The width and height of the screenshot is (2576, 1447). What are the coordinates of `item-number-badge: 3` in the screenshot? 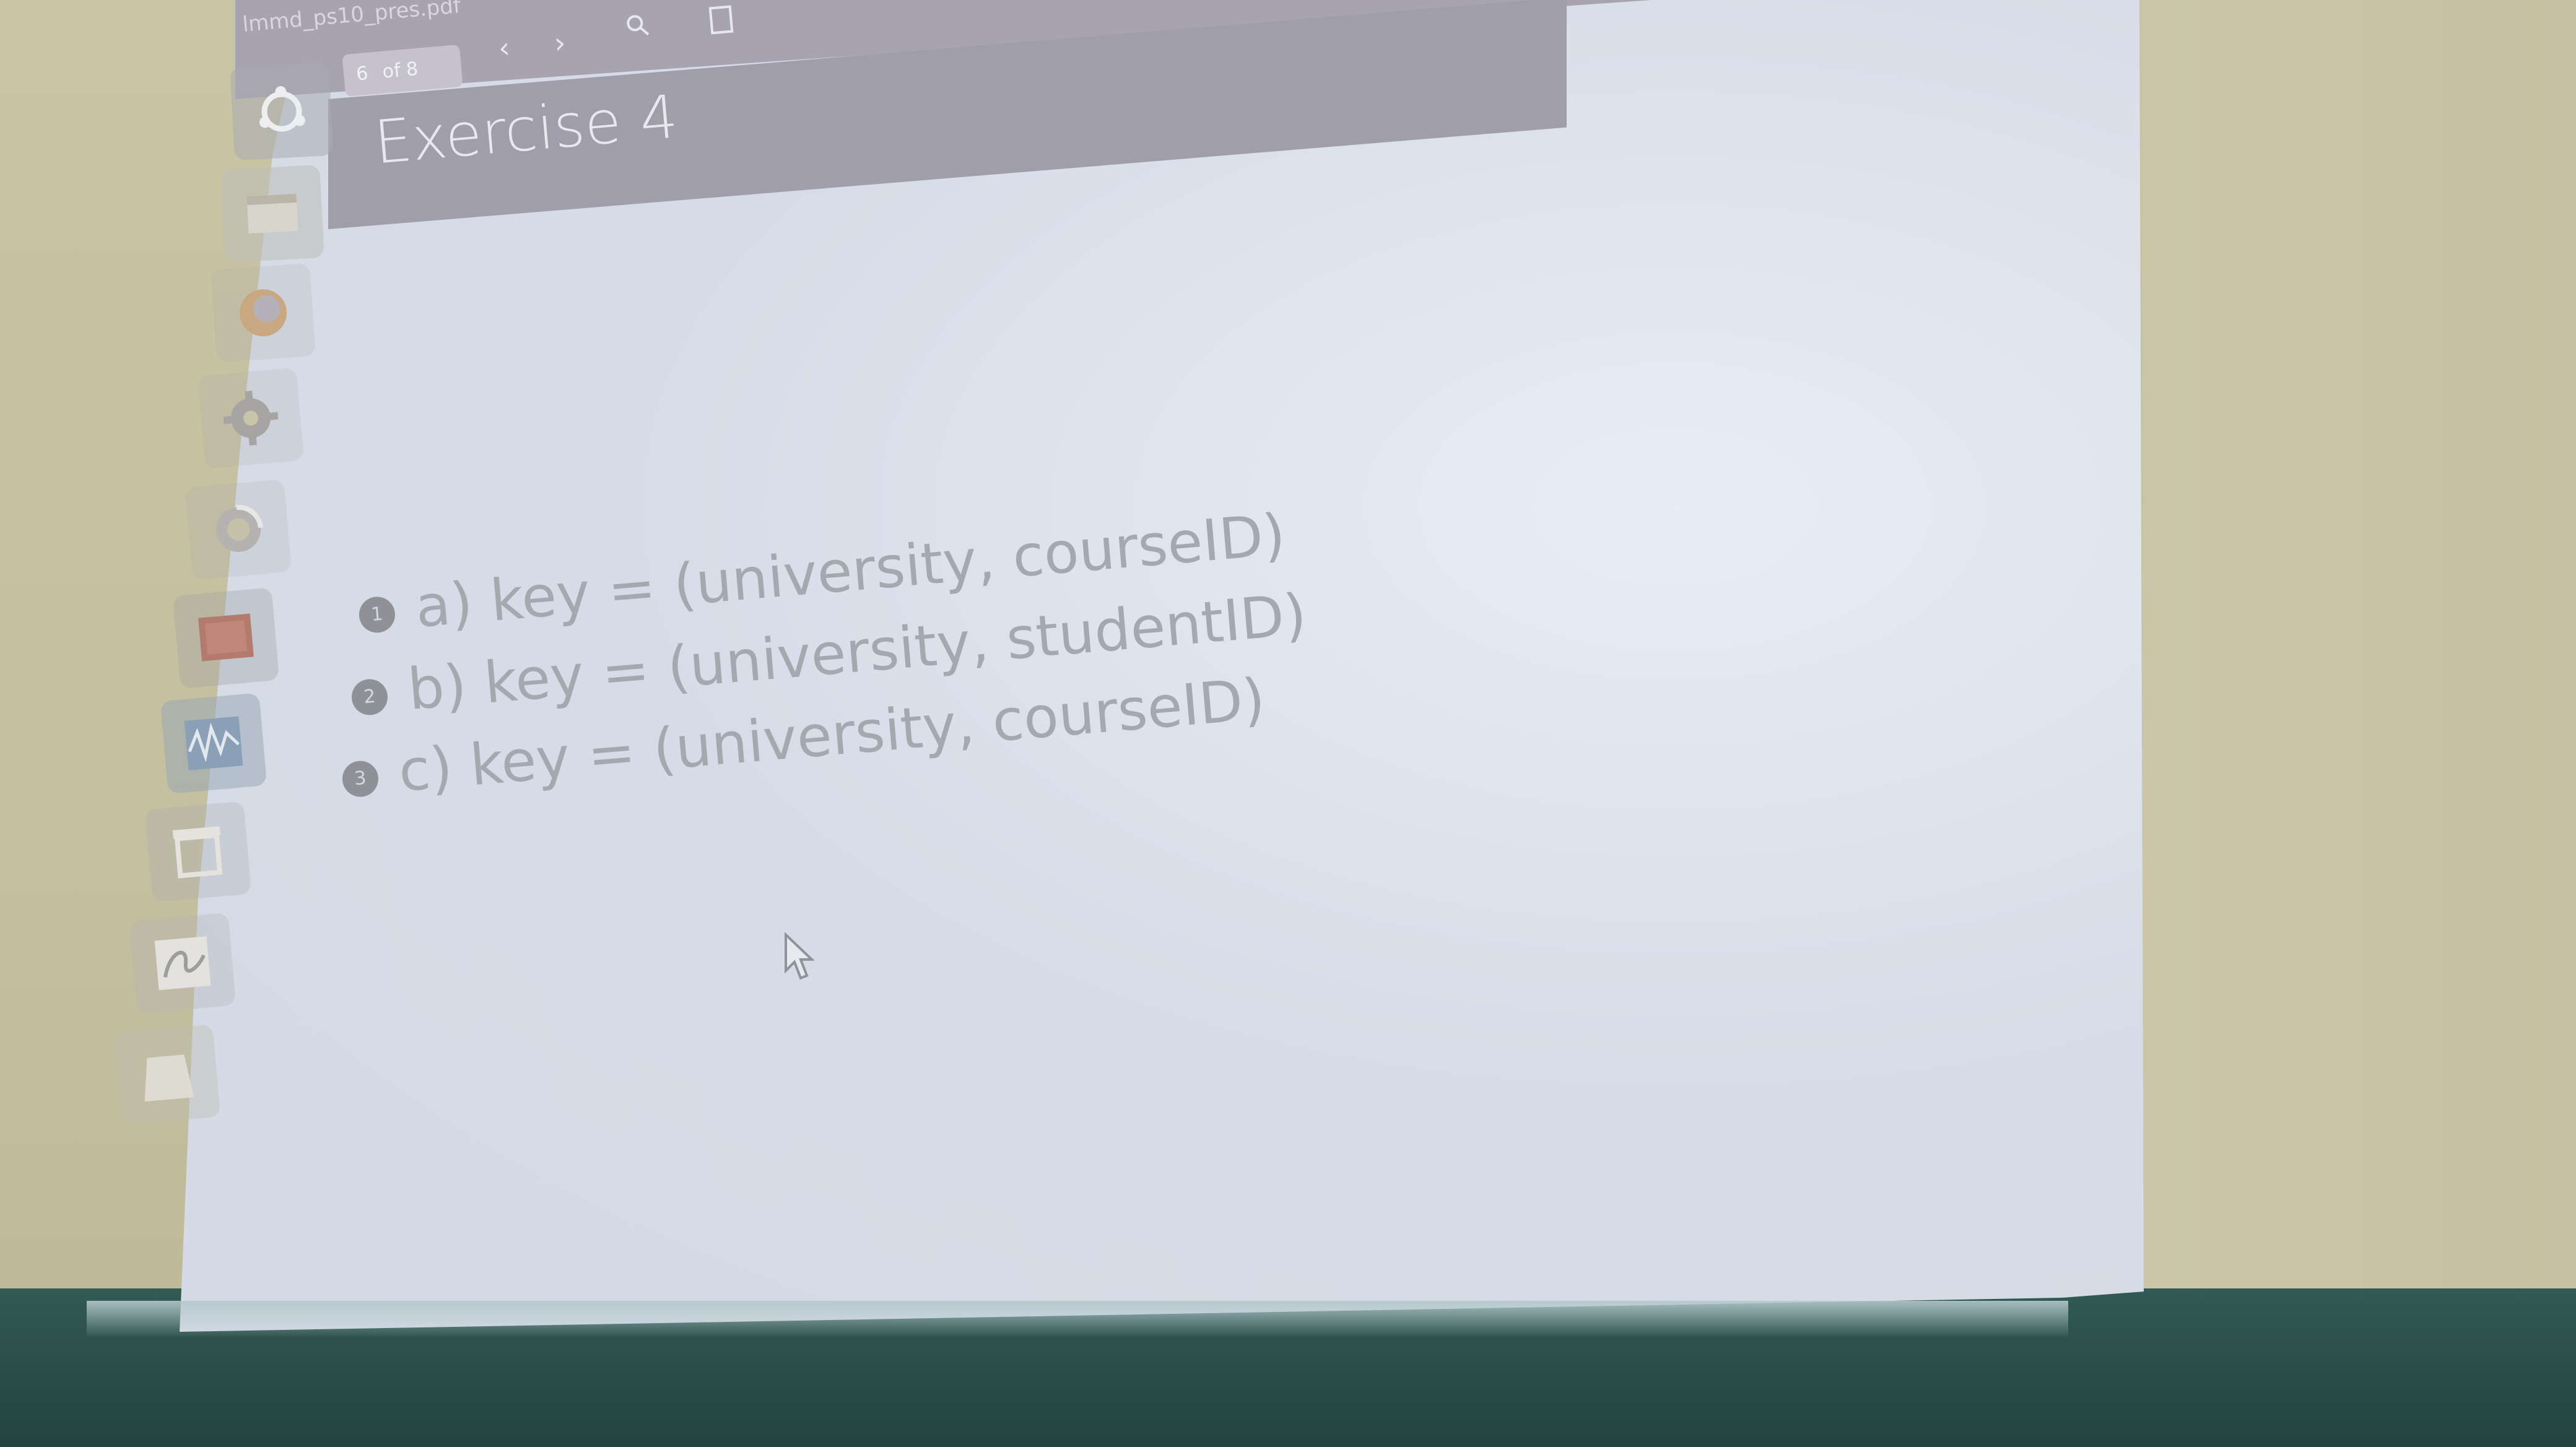 It's located at (360, 779).